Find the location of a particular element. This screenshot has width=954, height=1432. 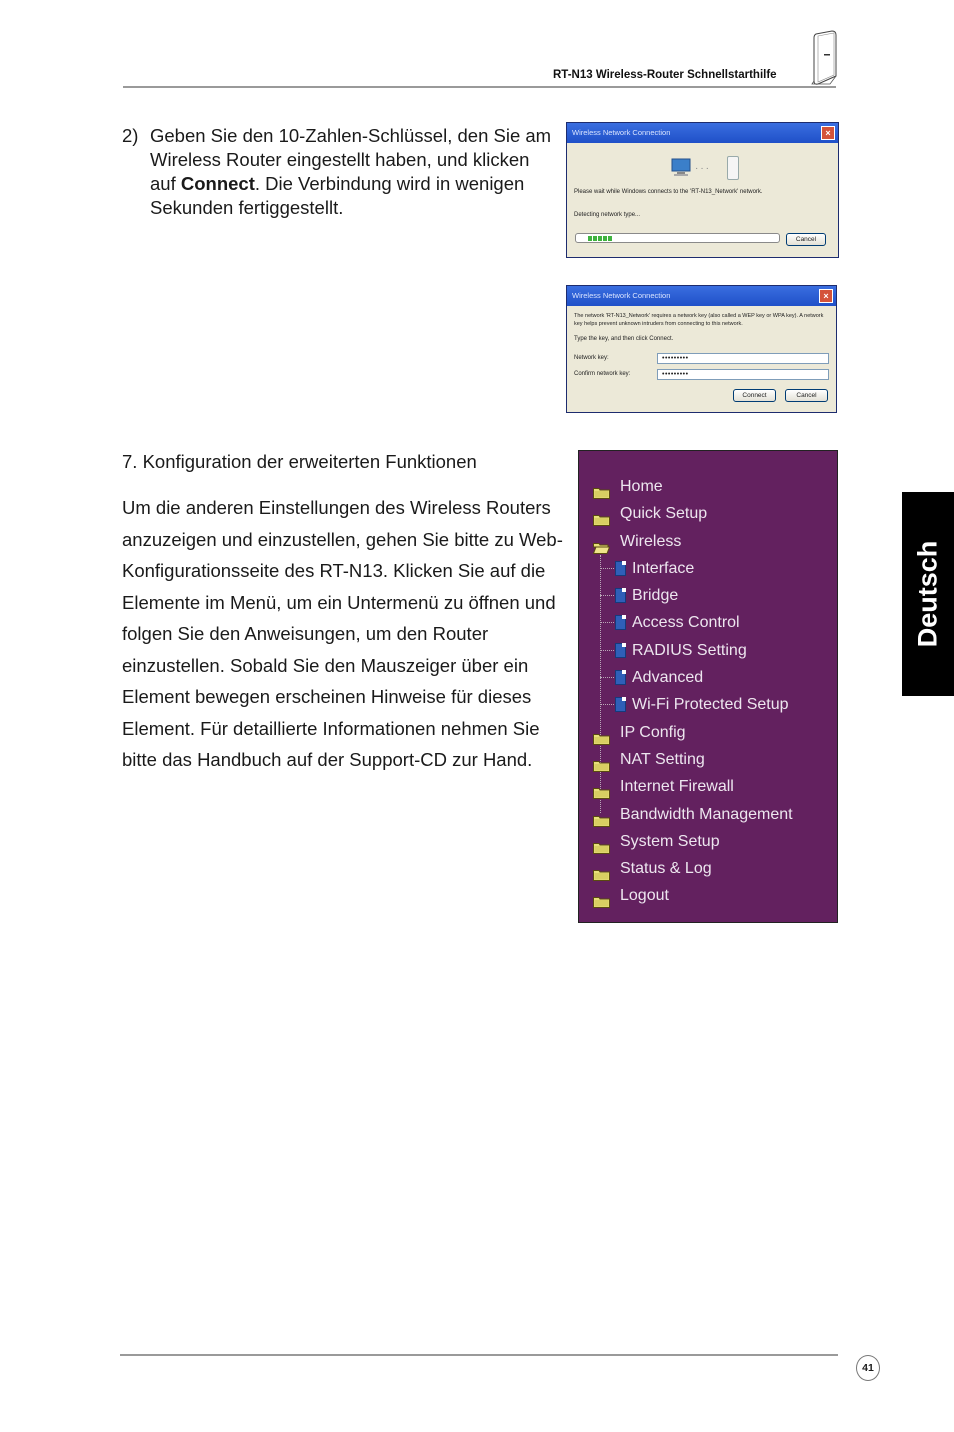

menu-item-label: Bandwidth Management is located at coordinates (706, 814).